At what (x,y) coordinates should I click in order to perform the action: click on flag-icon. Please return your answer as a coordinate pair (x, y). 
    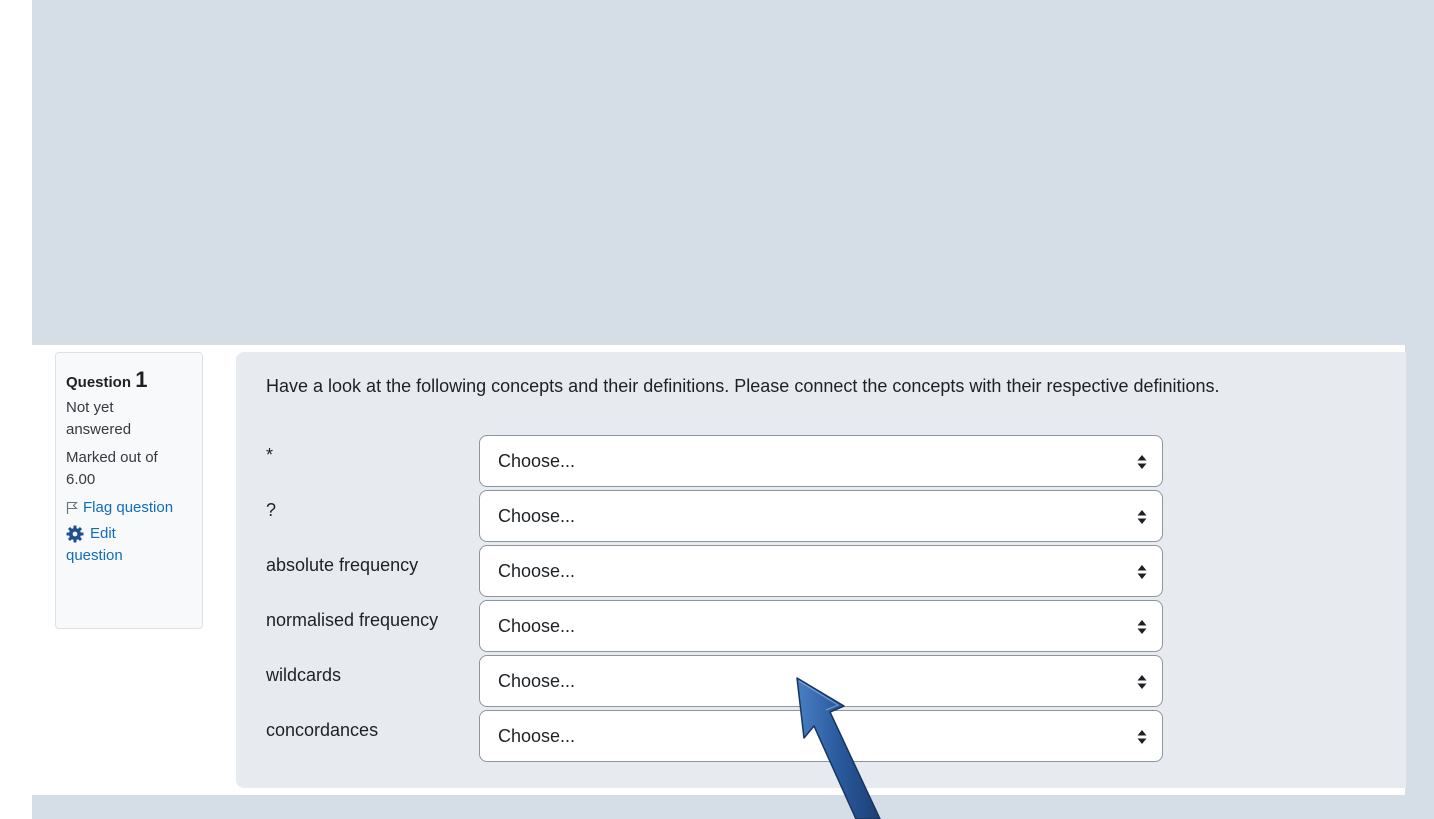
    Looking at the image, I should click on (72, 507).